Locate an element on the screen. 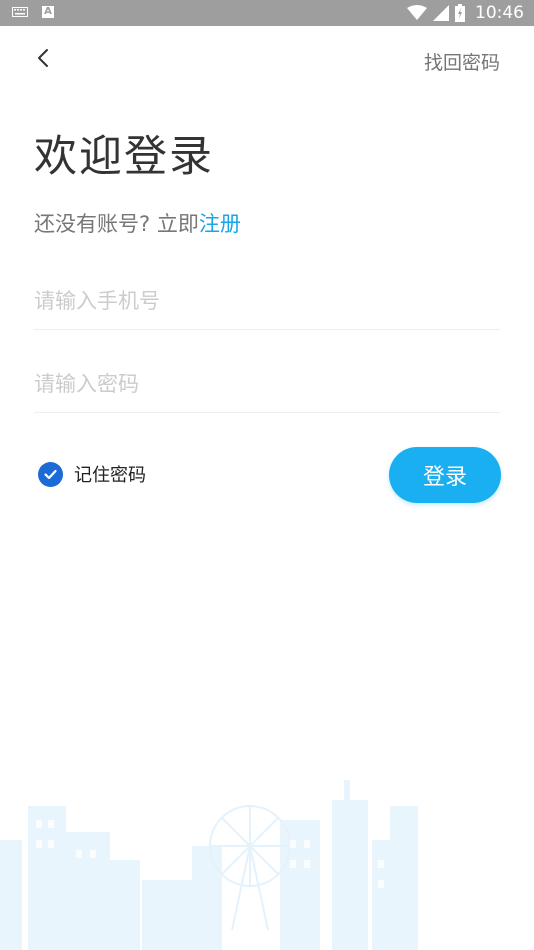 This screenshot has height=950, width=534. remember-checkbox is located at coordinates (50, 474).